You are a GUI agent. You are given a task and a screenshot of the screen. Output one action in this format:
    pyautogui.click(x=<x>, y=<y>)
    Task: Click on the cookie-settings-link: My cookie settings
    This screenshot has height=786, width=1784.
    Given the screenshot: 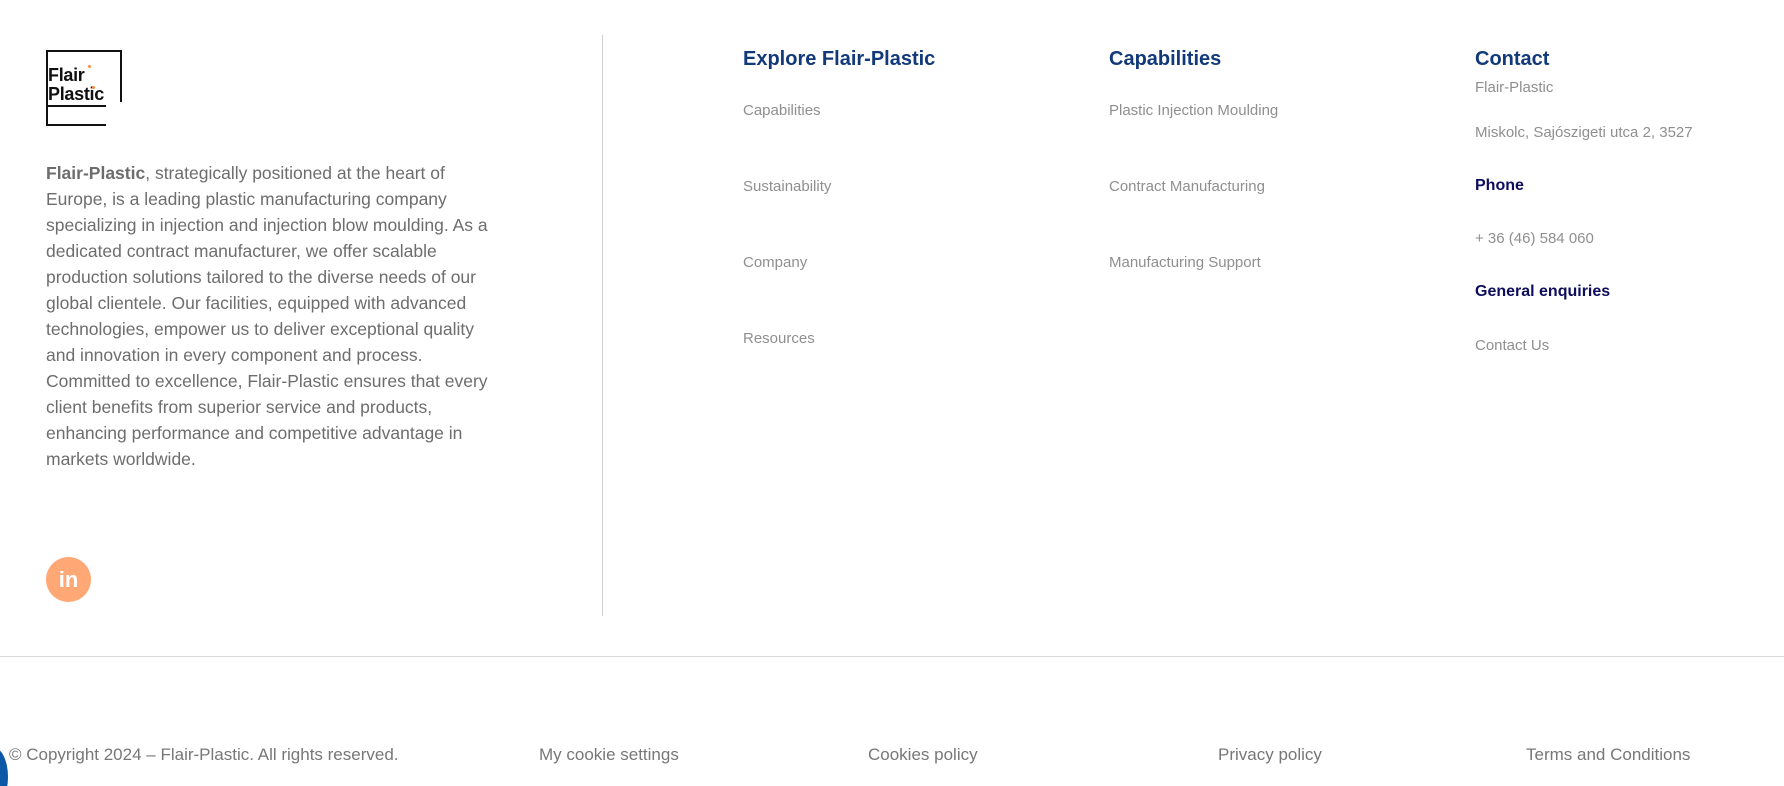 What is the action you would take?
    pyautogui.click(x=609, y=755)
    